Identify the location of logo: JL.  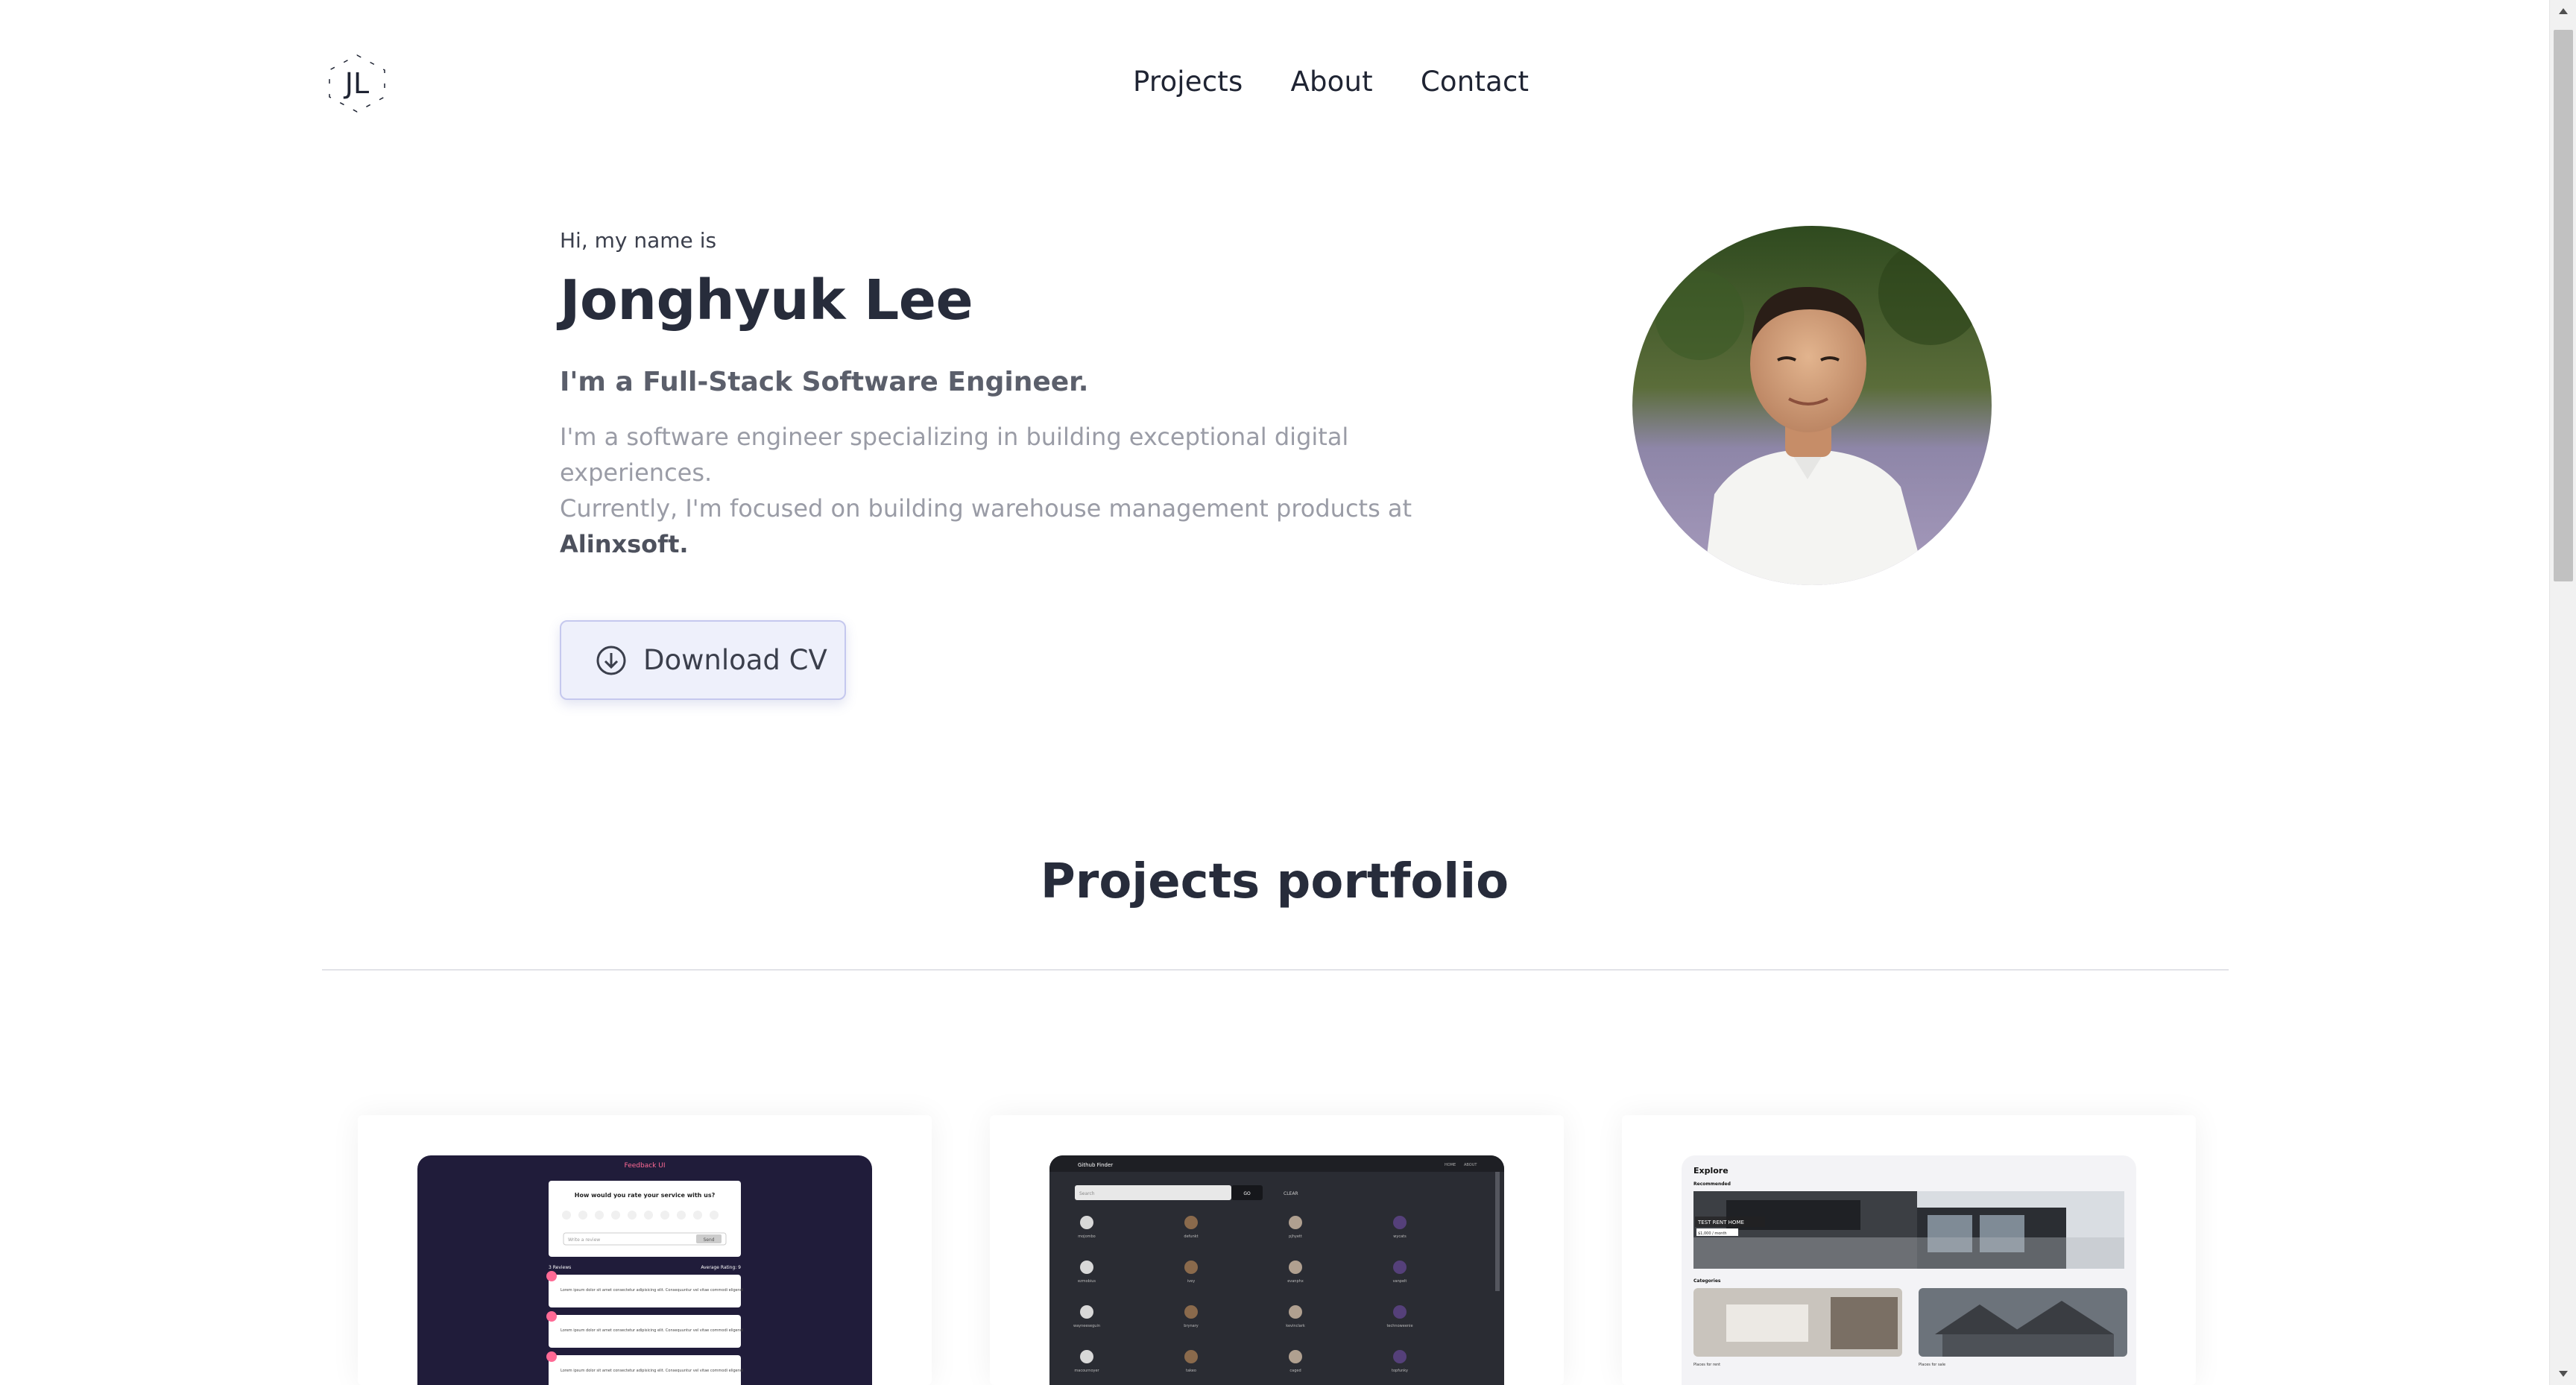
(357, 83).